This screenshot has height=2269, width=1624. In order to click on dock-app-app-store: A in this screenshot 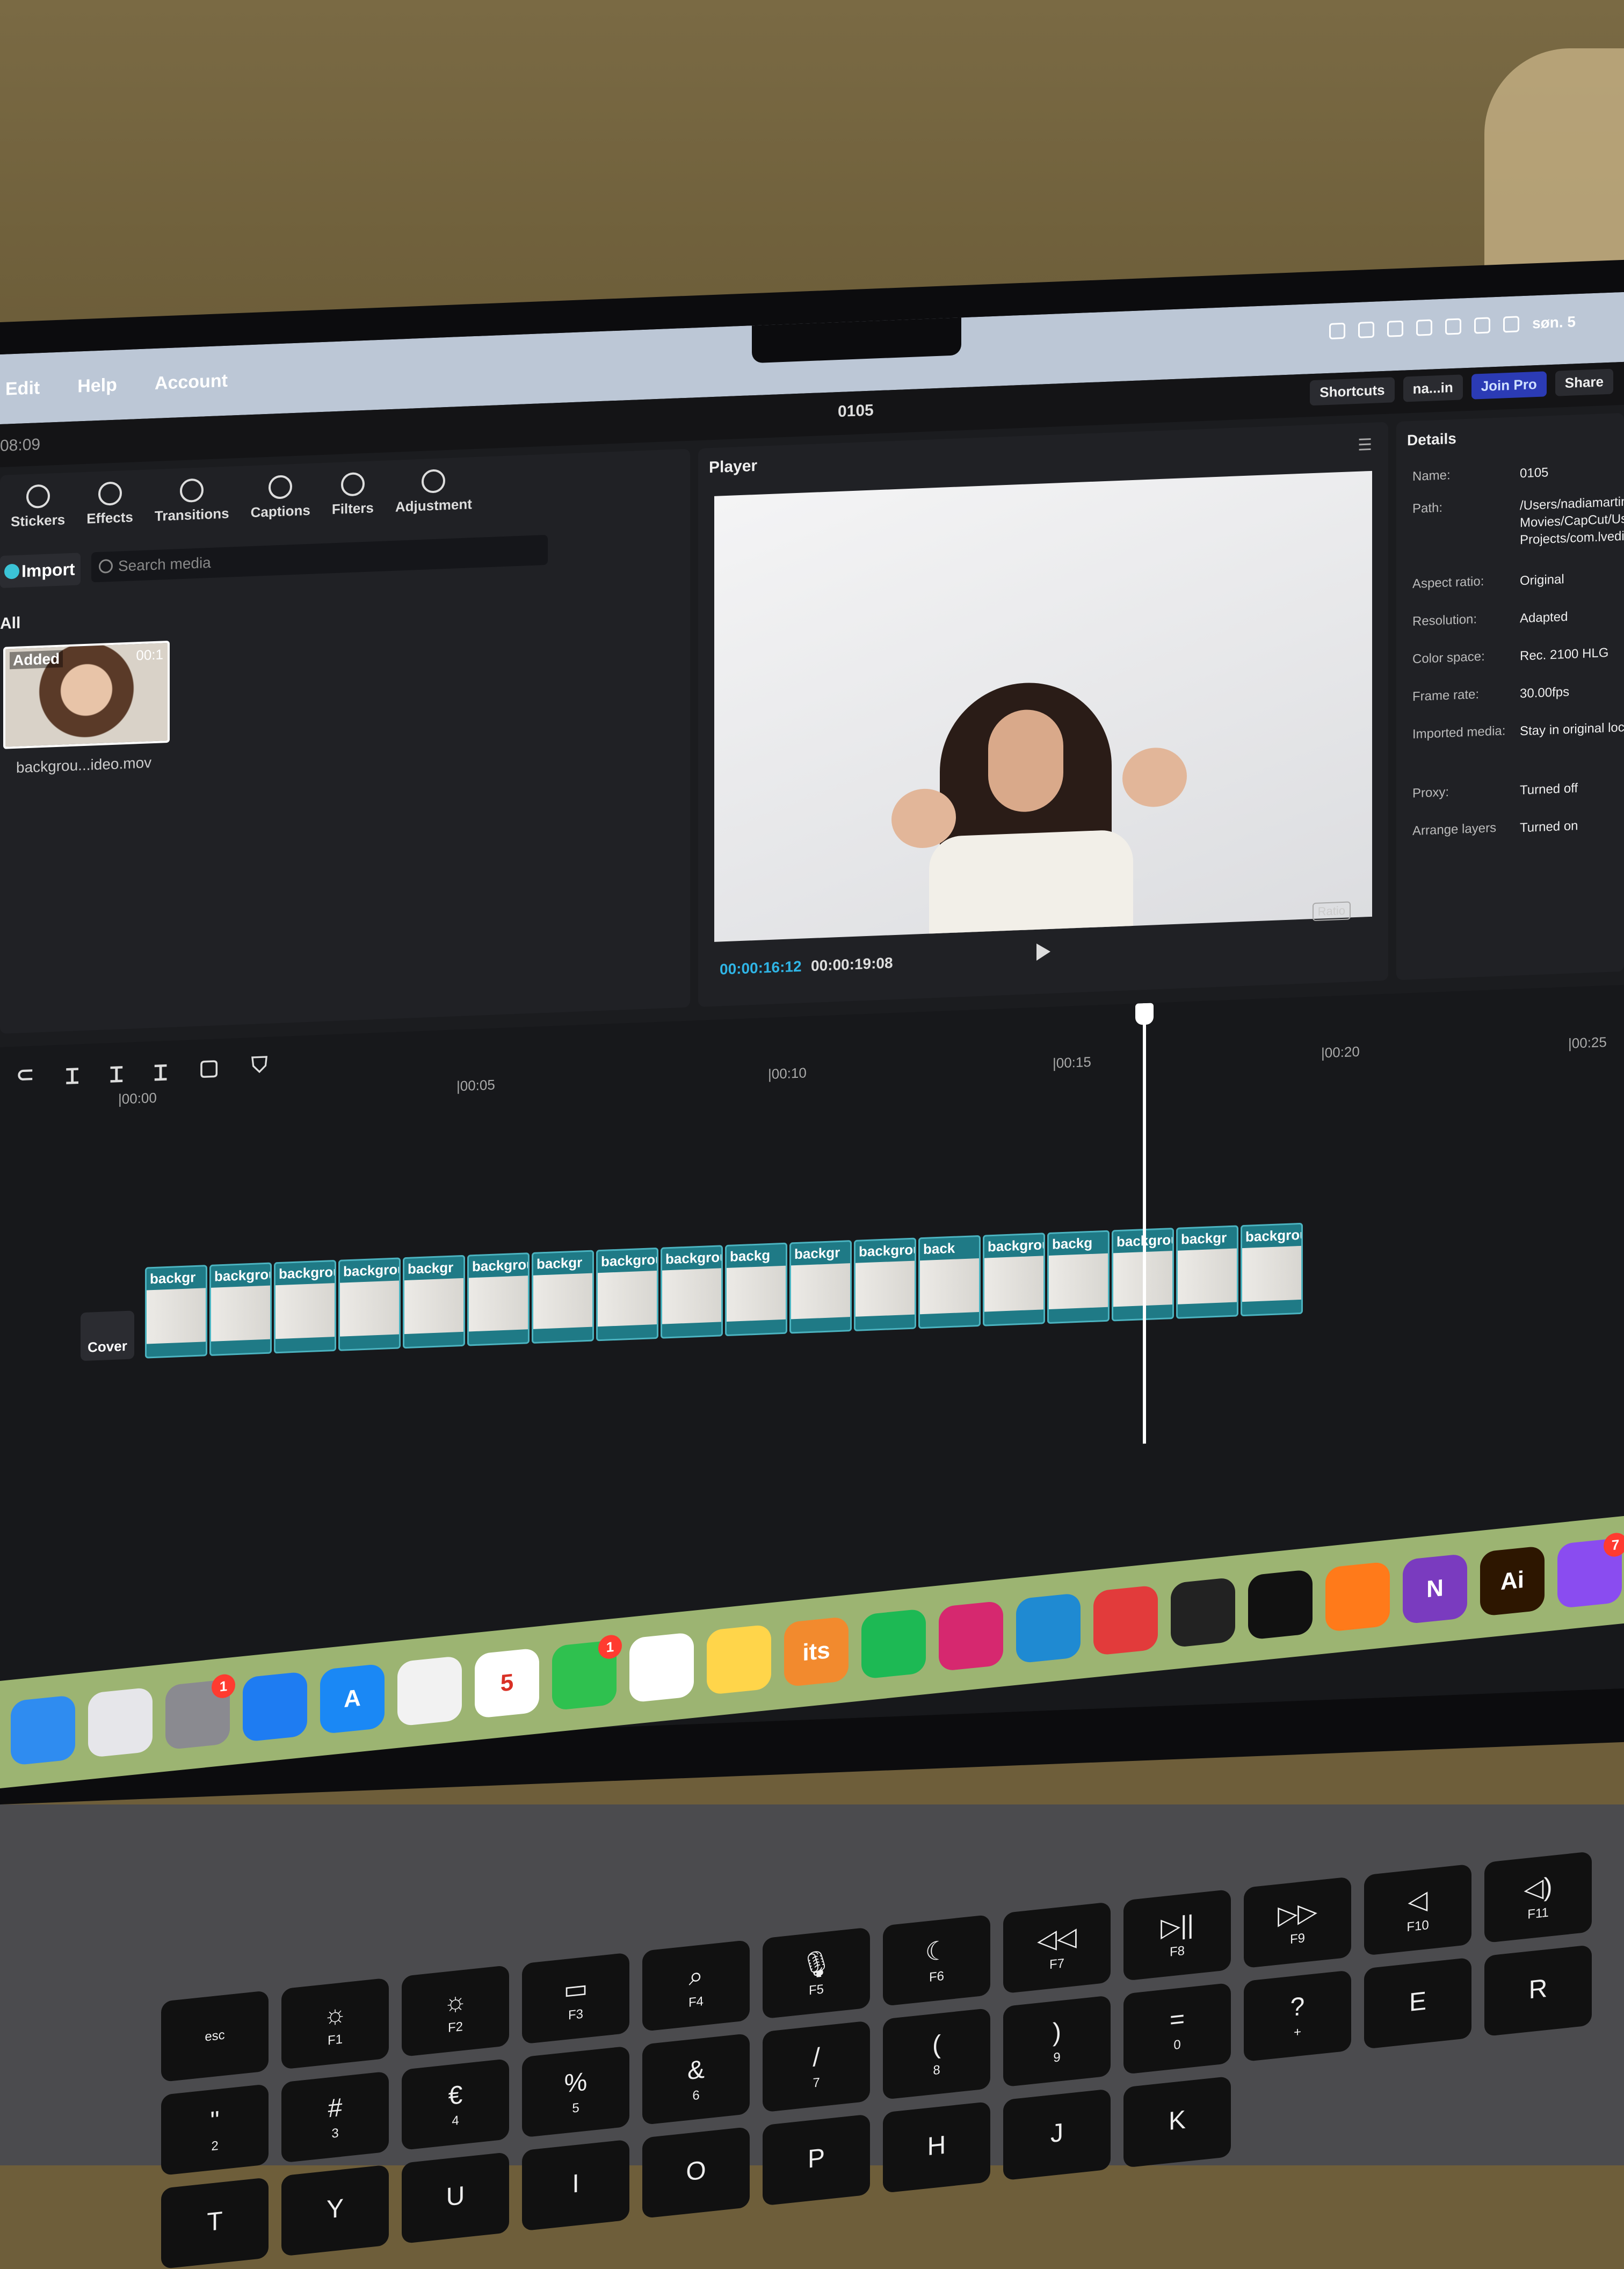, I will do `click(352, 1699)`.